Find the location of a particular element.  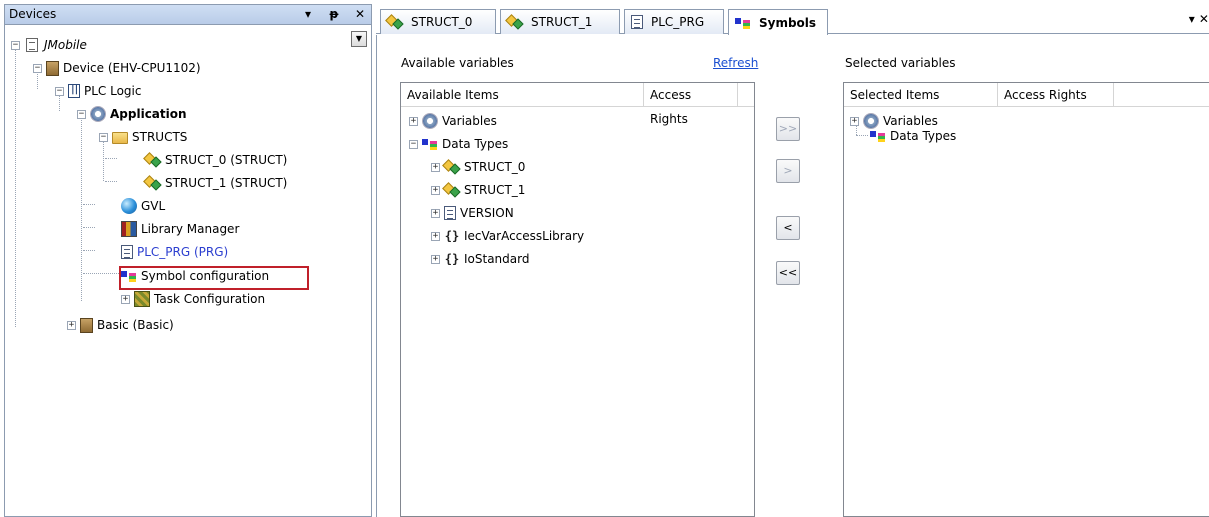

library-icon is located at coordinates (129, 229).